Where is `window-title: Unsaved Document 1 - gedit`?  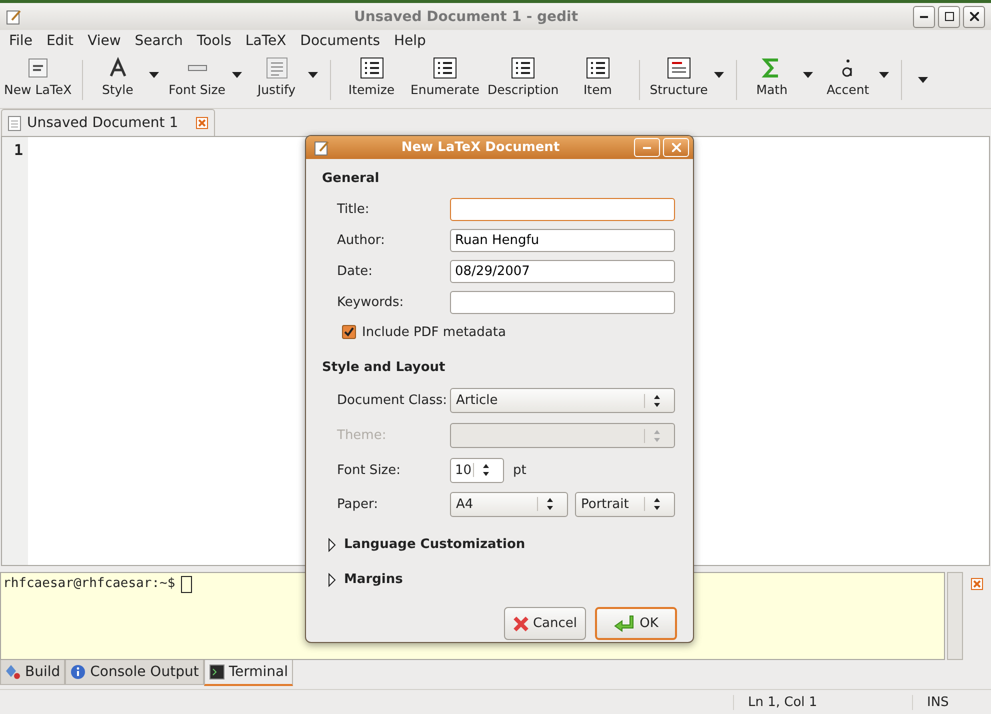 window-title: Unsaved Document 1 - gedit is located at coordinates (466, 16).